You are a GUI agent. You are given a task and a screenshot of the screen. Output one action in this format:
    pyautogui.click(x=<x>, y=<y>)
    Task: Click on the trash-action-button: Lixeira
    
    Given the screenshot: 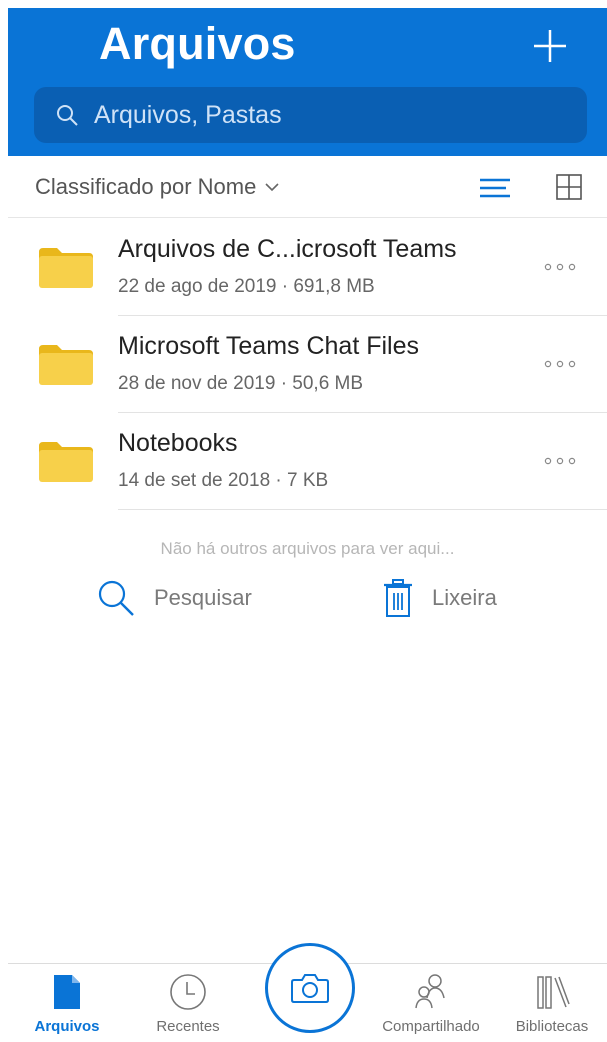 What is the action you would take?
    pyautogui.click(x=439, y=598)
    